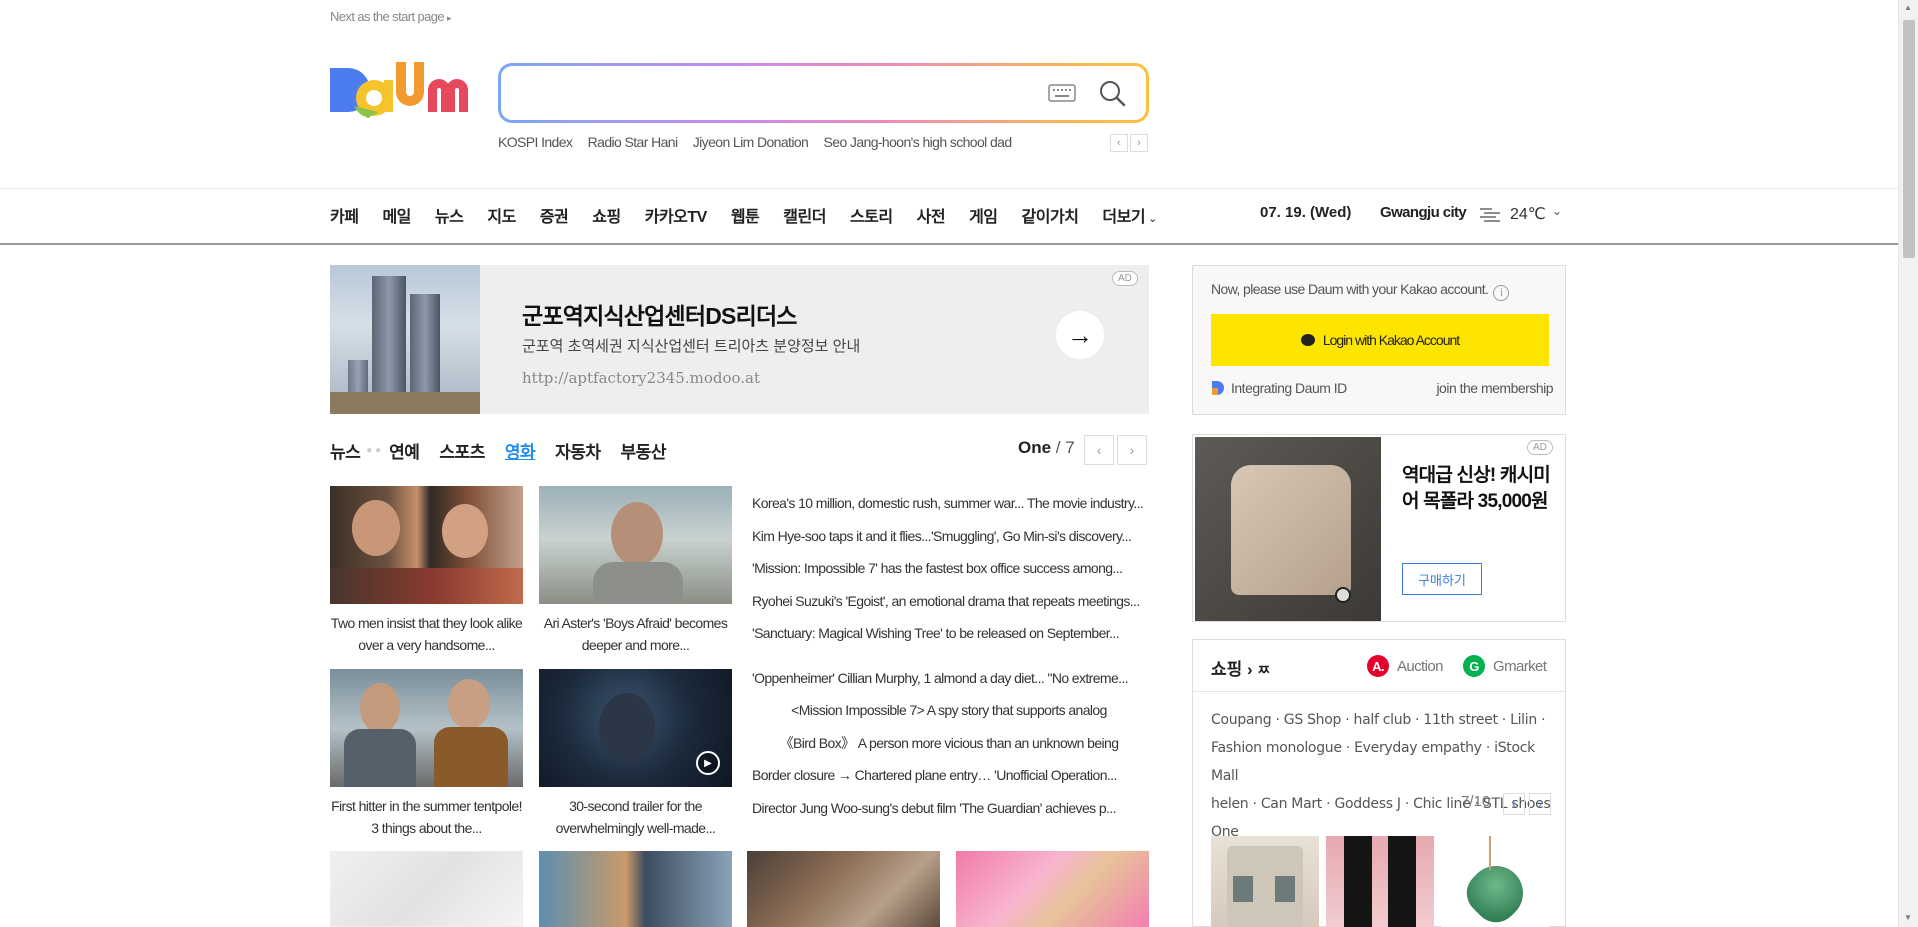 The image size is (1918, 927). What do you see at coordinates (804, 215) in the screenshot?
I see `nav-item-calendar: 캘린더` at bounding box center [804, 215].